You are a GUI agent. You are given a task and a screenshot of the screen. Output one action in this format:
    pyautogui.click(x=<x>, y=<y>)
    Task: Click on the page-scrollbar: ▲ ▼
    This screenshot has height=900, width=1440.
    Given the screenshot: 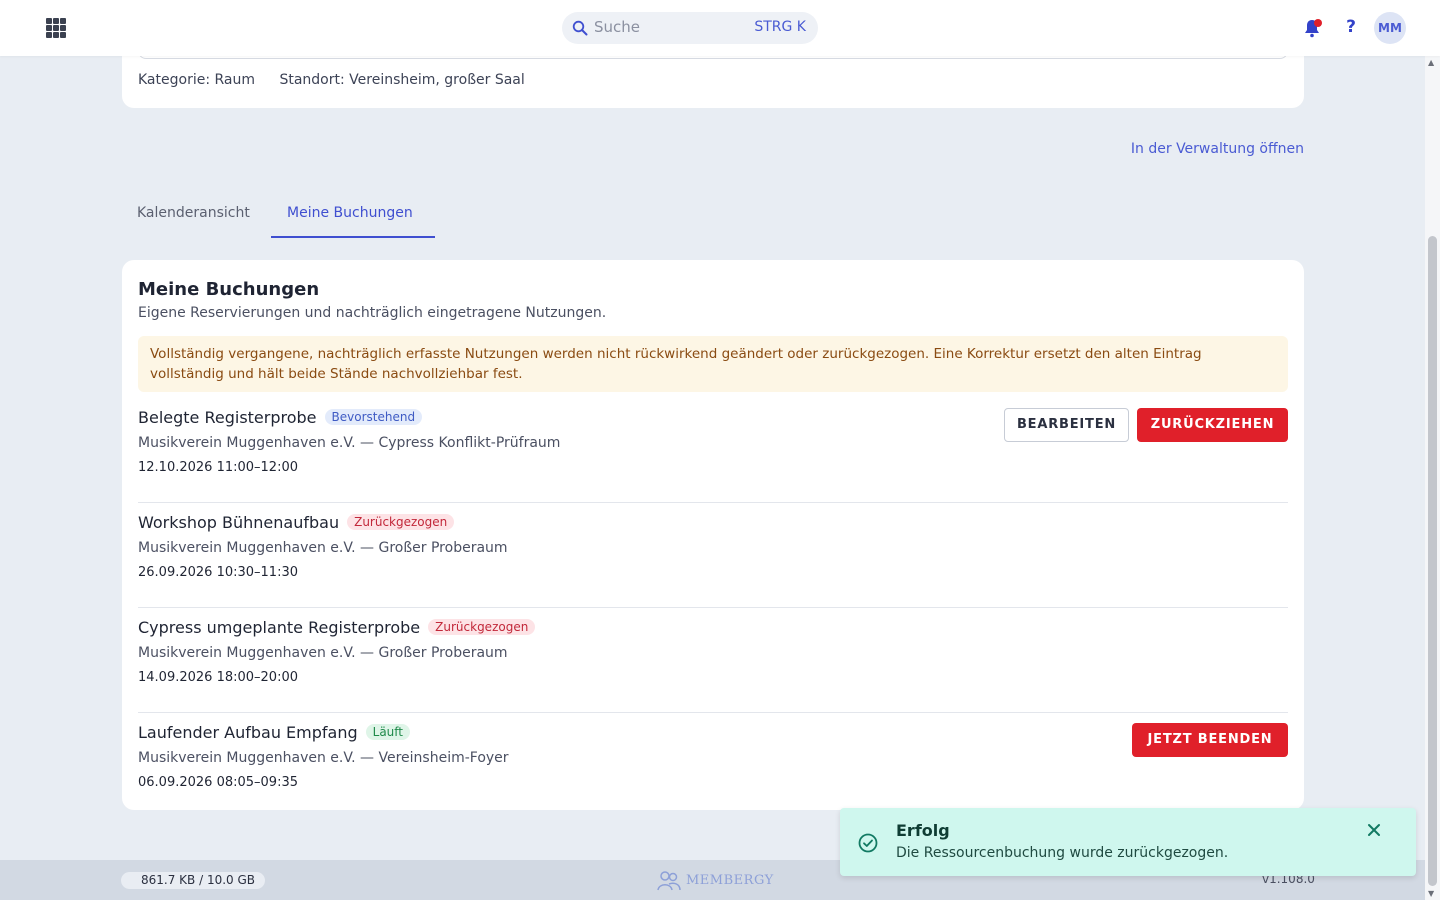 What is the action you would take?
    pyautogui.click(x=1432, y=478)
    